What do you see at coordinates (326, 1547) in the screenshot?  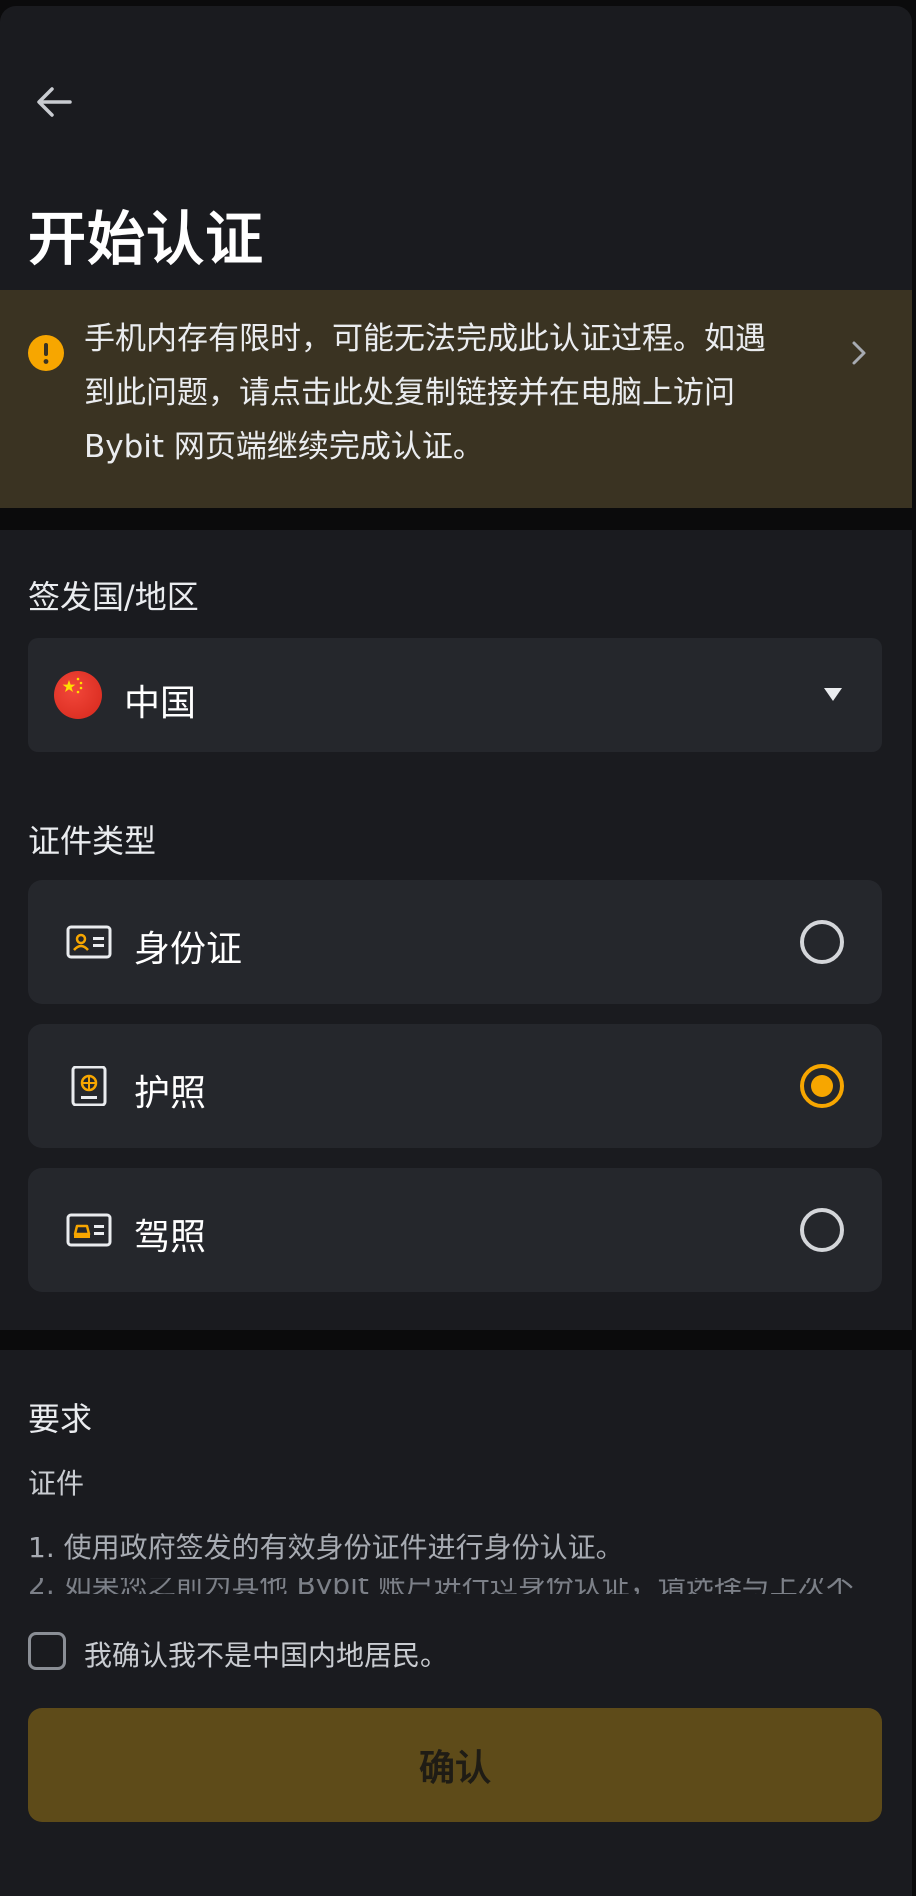 I see `requirement-item-1: 1. 使用政府签发的有效身份证件进行身份认证。` at bounding box center [326, 1547].